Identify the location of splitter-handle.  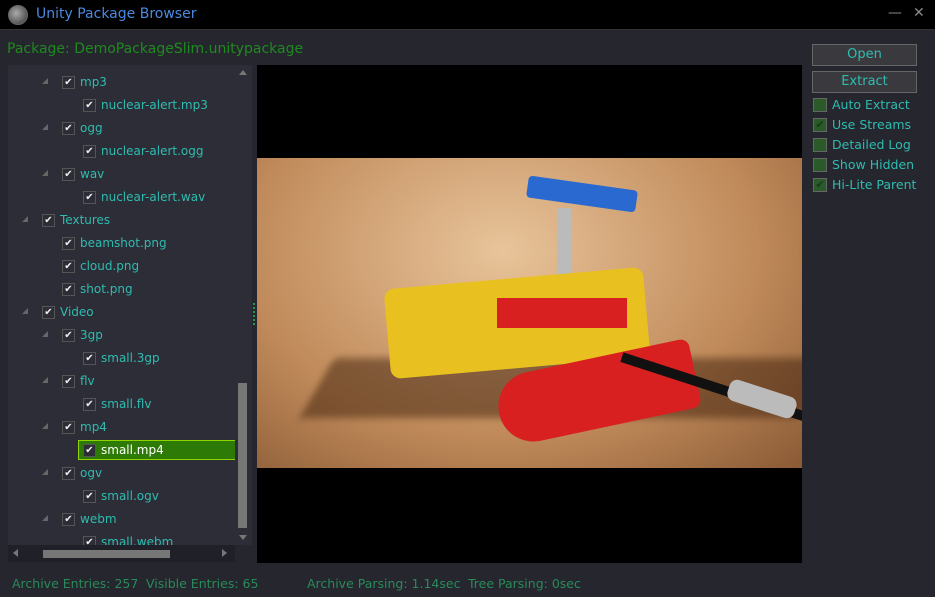
(254, 314).